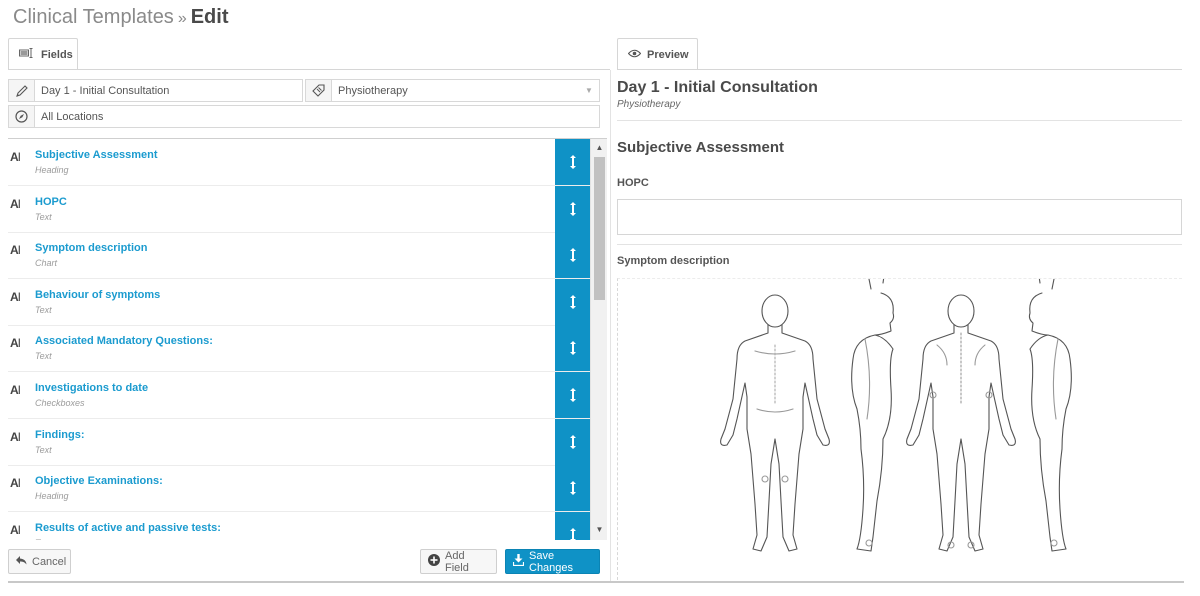 The width and height of the screenshot is (1200, 596). What do you see at coordinates (560, 562) in the screenshot?
I see `save-changes-label: Save Changes` at bounding box center [560, 562].